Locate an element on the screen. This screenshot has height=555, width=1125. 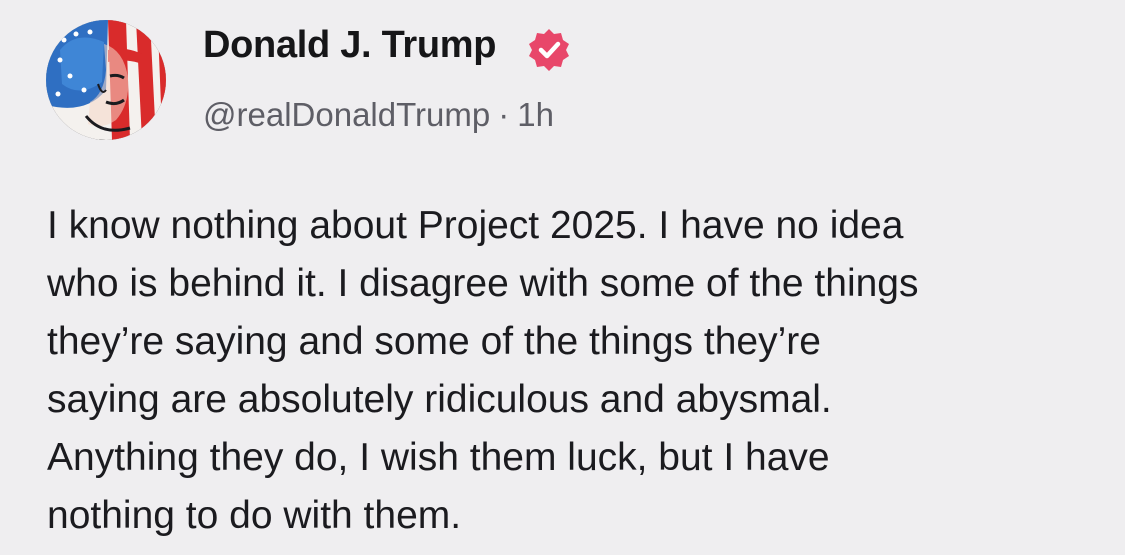
author-avatar is located at coordinates (106, 80).